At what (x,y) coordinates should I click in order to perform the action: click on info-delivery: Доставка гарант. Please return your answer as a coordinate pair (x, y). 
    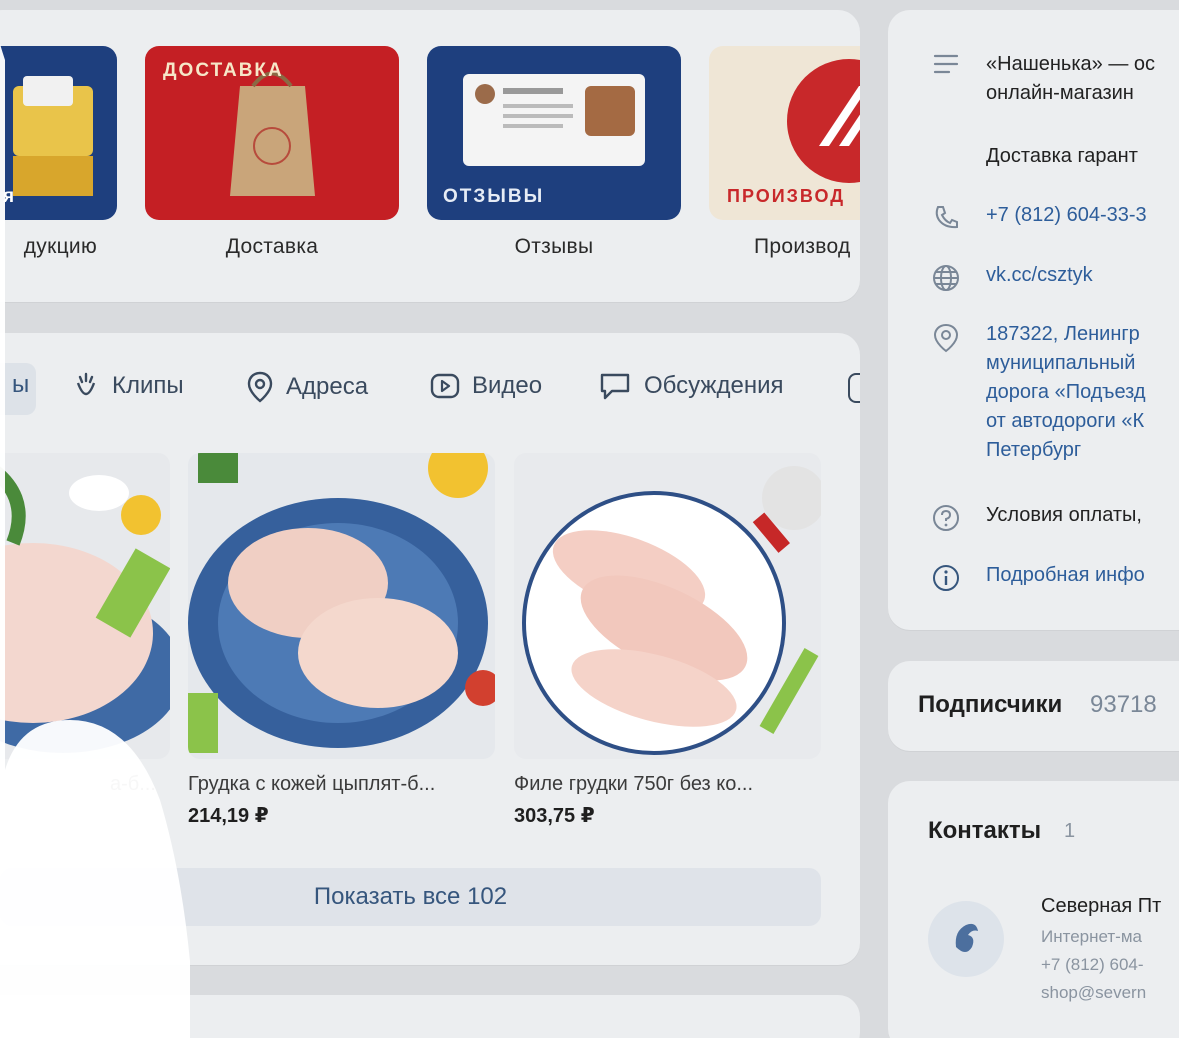
    Looking at the image, I should click on (1033, 156).